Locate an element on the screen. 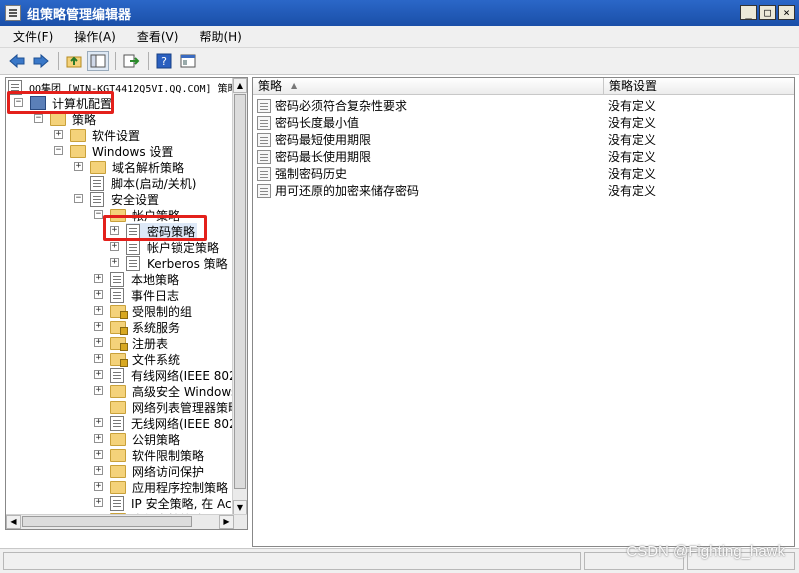  export-list-button is located at coordinates (131, 61).